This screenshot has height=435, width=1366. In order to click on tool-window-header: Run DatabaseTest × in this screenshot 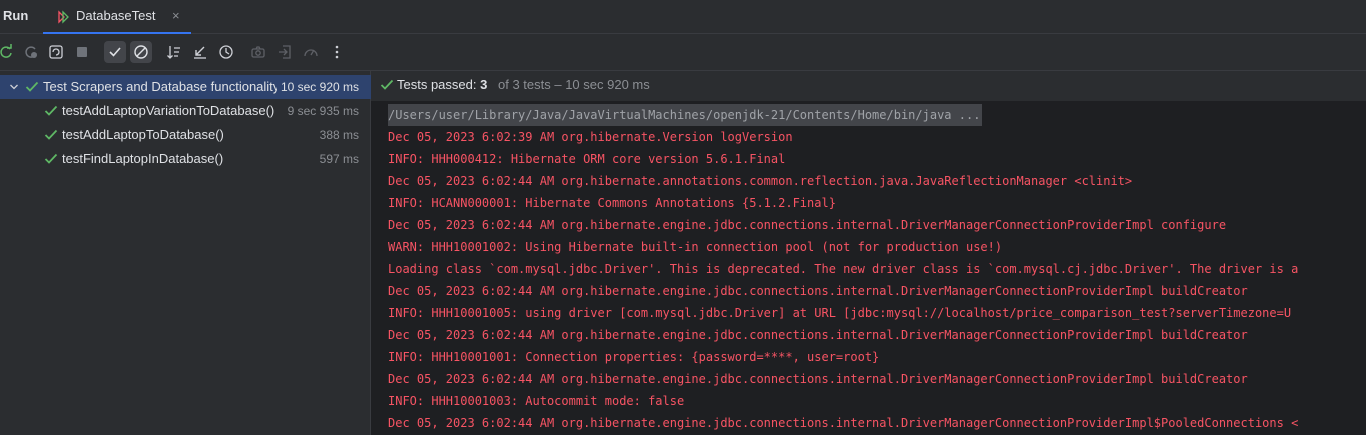, I will do `click(683, 17)`.